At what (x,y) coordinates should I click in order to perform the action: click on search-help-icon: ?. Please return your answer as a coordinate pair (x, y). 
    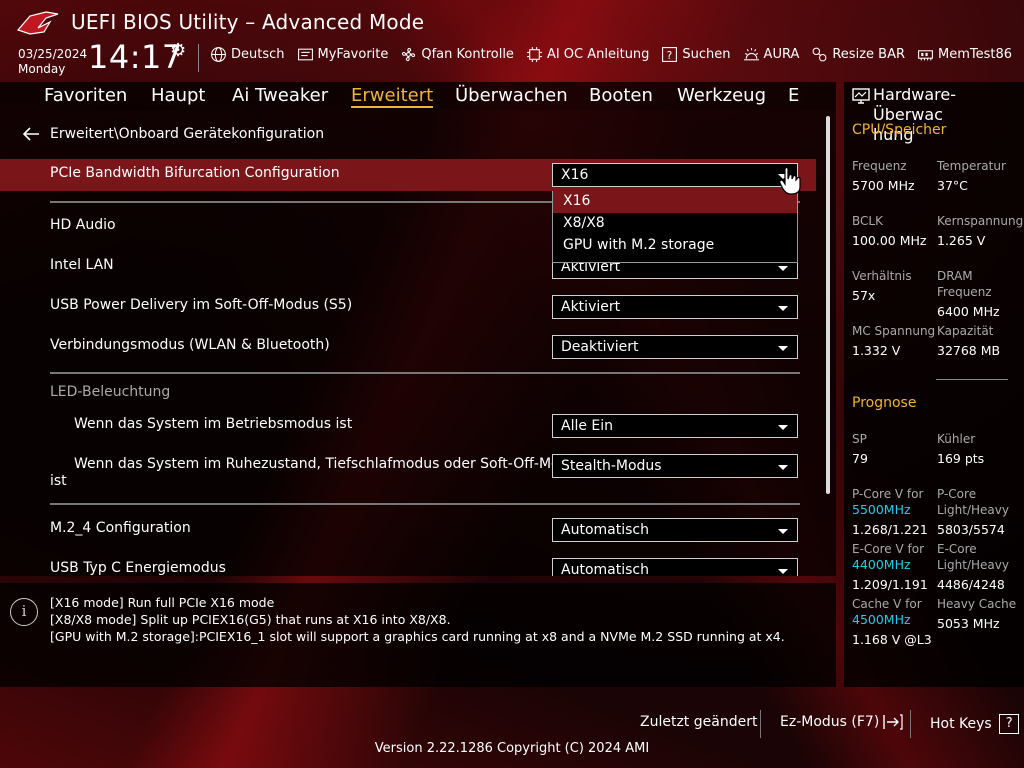
    Looking at the image, I should click on (670, 54).